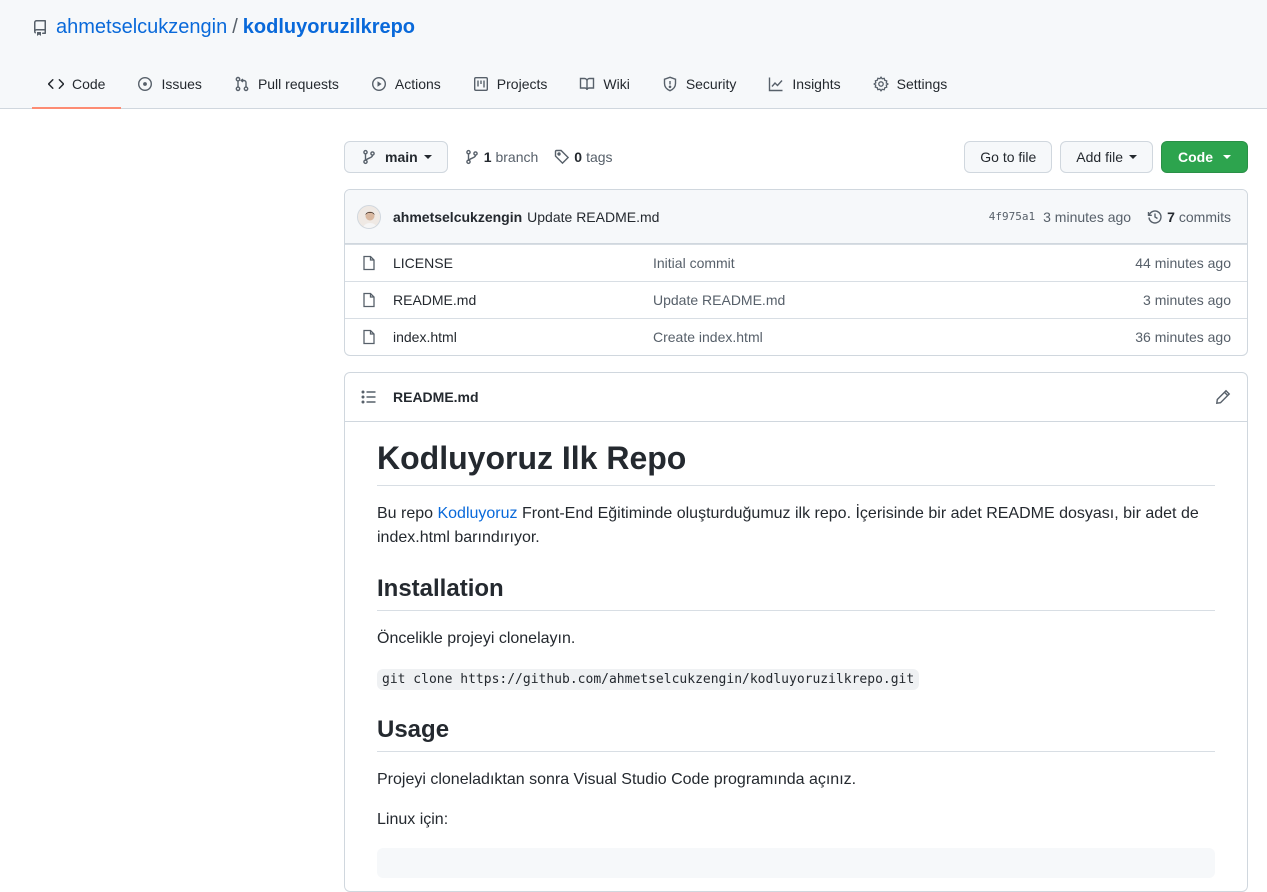 The width and height of the screenshot is (1267, 892). Describe the element at coordinates (523, 337) in the screenshot. I see `file-name-link: index.html` at that location.